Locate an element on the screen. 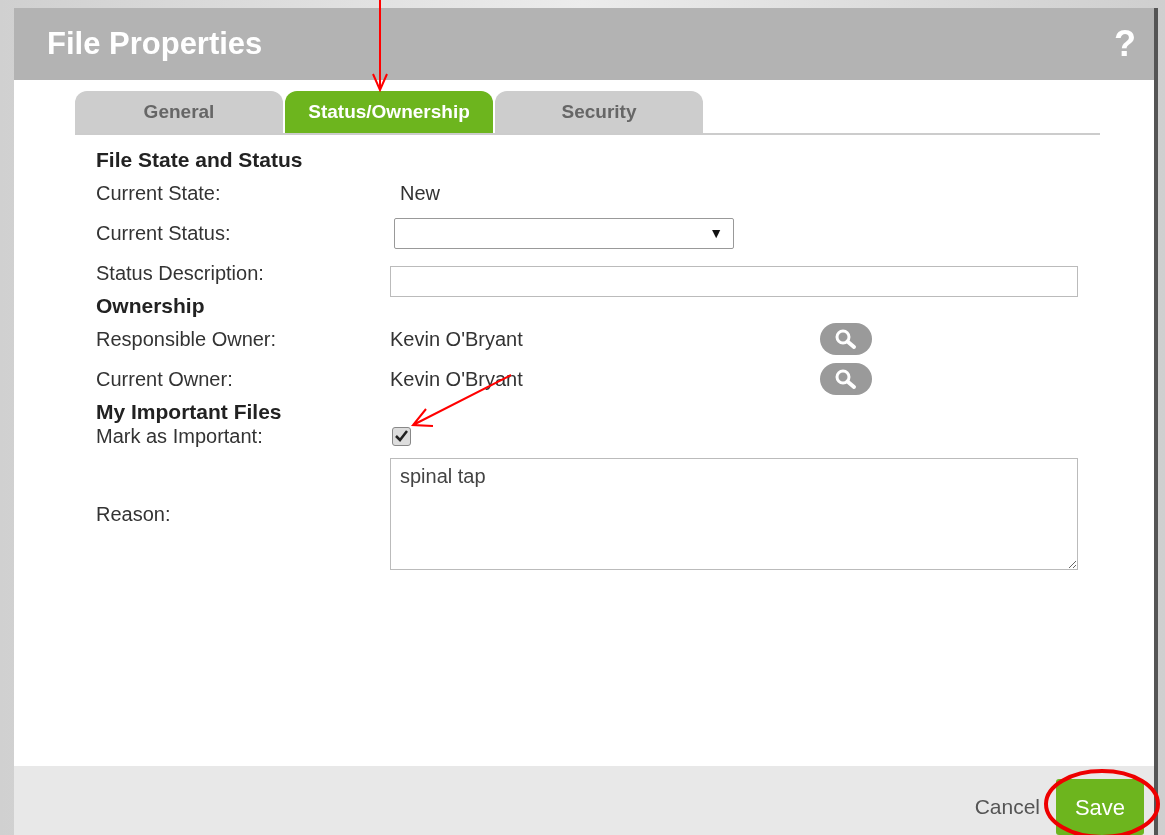 The image size is (1165, 835). section-heading: My Important Files is located at coordinates (189, 412).